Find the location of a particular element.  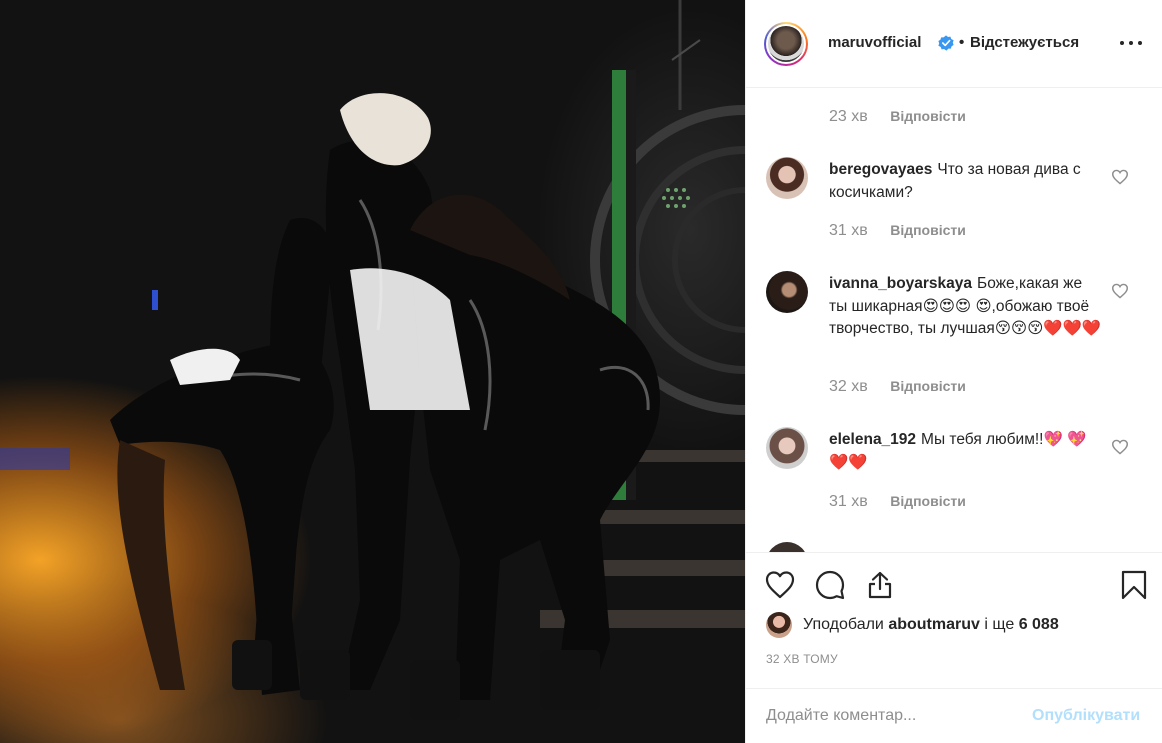

commenter-username: beregovayaes is located at coordinates (880, 169).